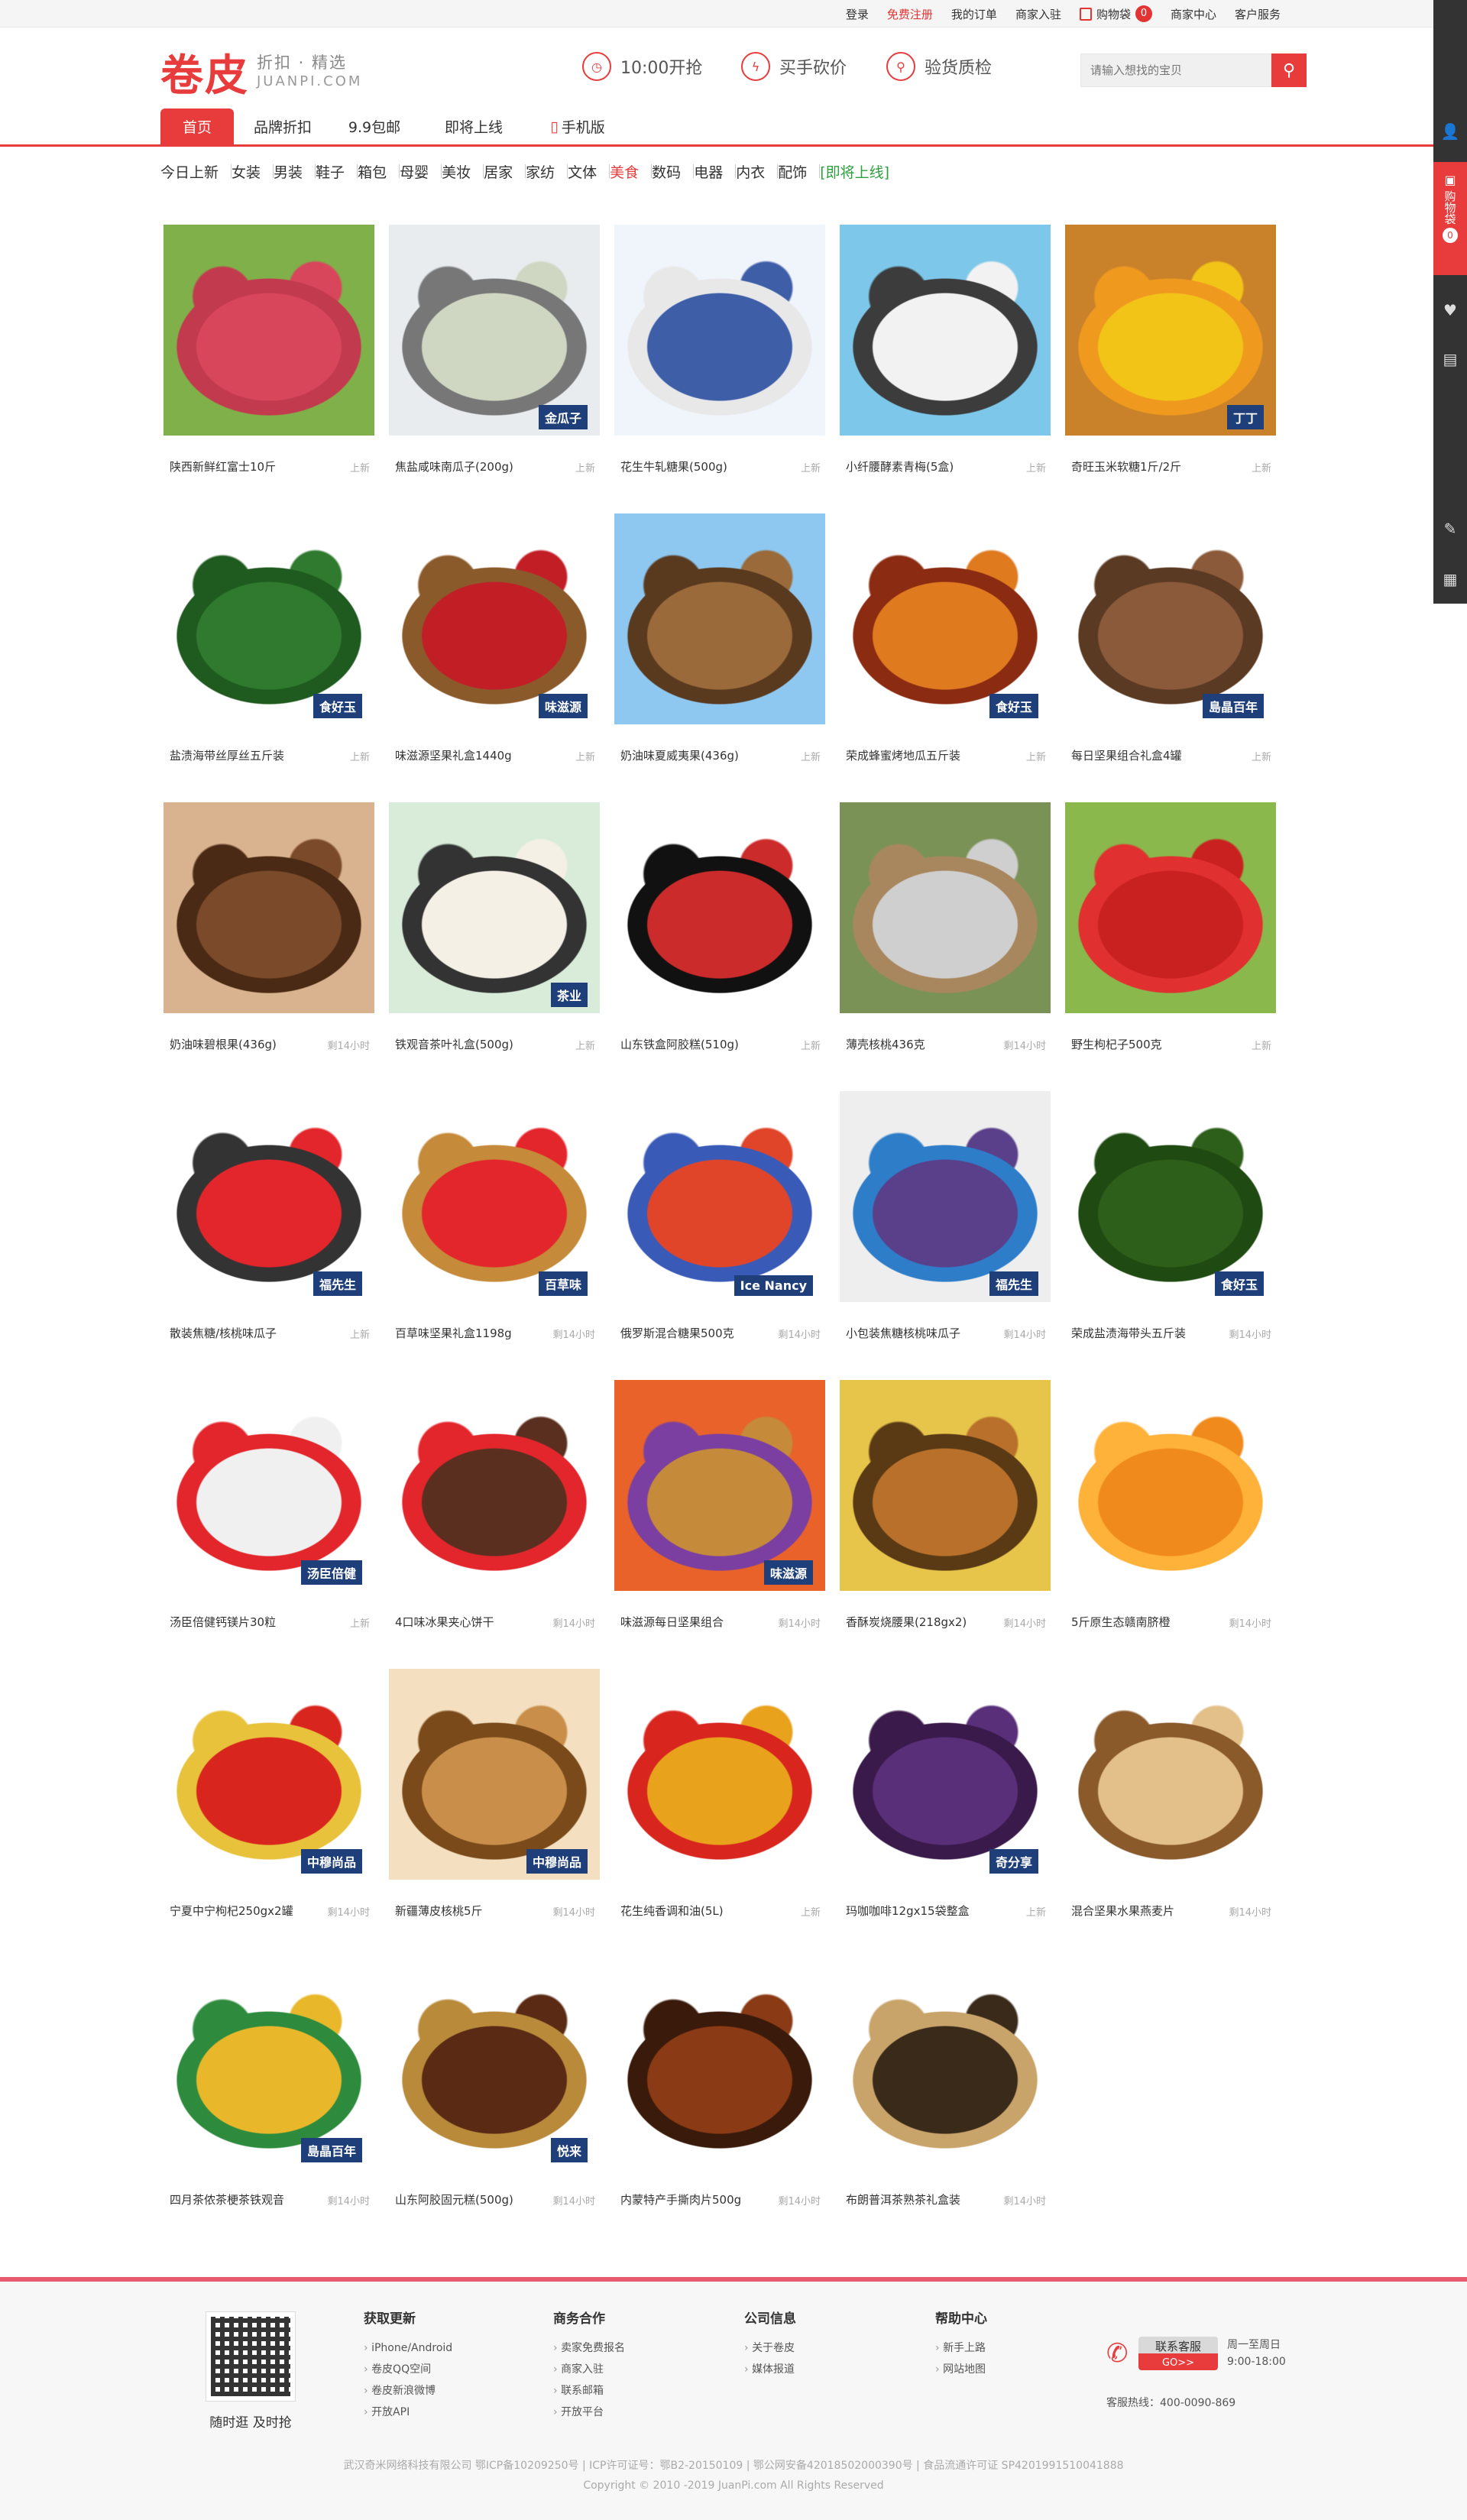  I want to click on product-image: 味滋源, so click(719, 1485).